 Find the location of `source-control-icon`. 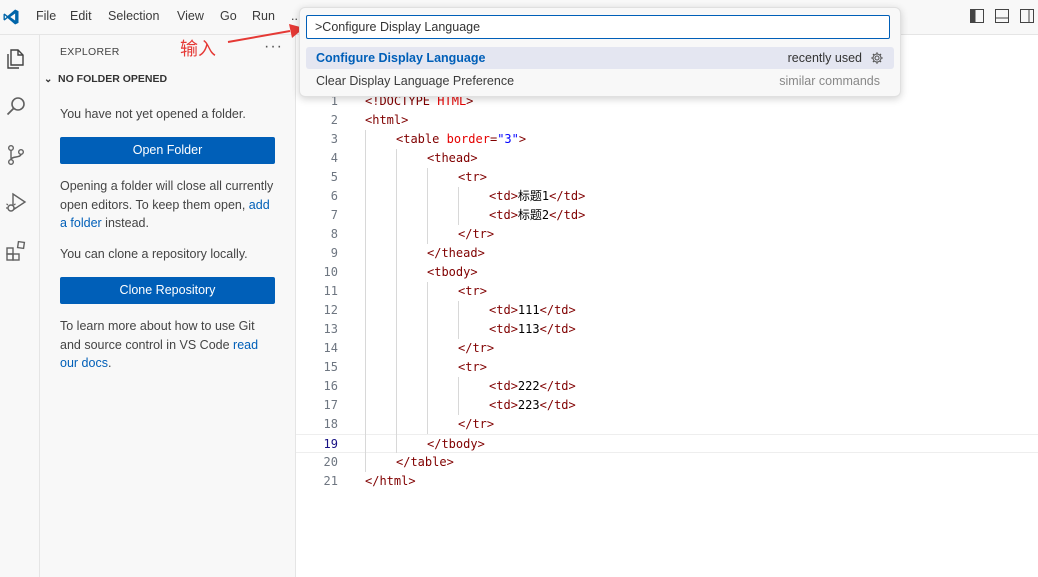

source-control-icon is located at coordinates (16, 155).